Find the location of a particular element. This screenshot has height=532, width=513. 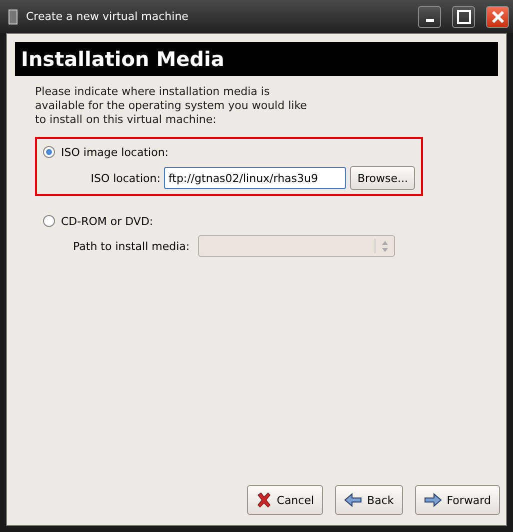

cancel-button: Cancel is located at coordinates (285, 500).